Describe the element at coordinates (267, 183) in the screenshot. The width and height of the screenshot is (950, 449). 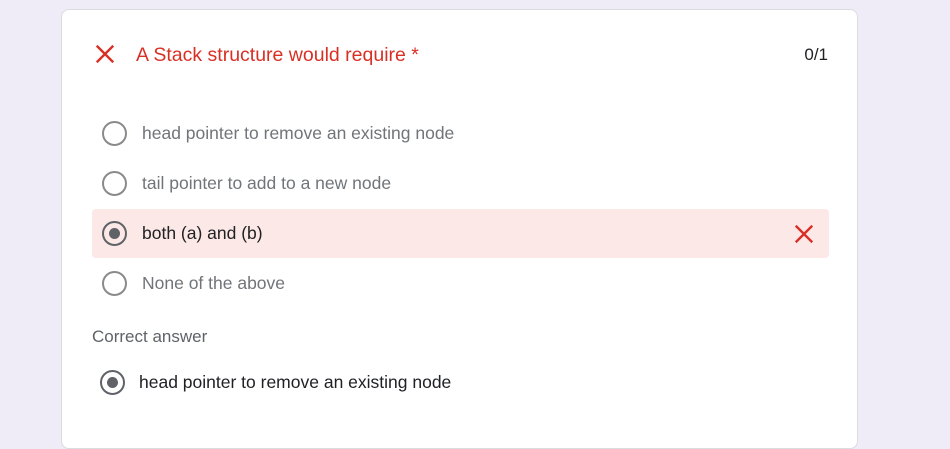
I see `option-label: tail pointer to add to a new node` at that location.